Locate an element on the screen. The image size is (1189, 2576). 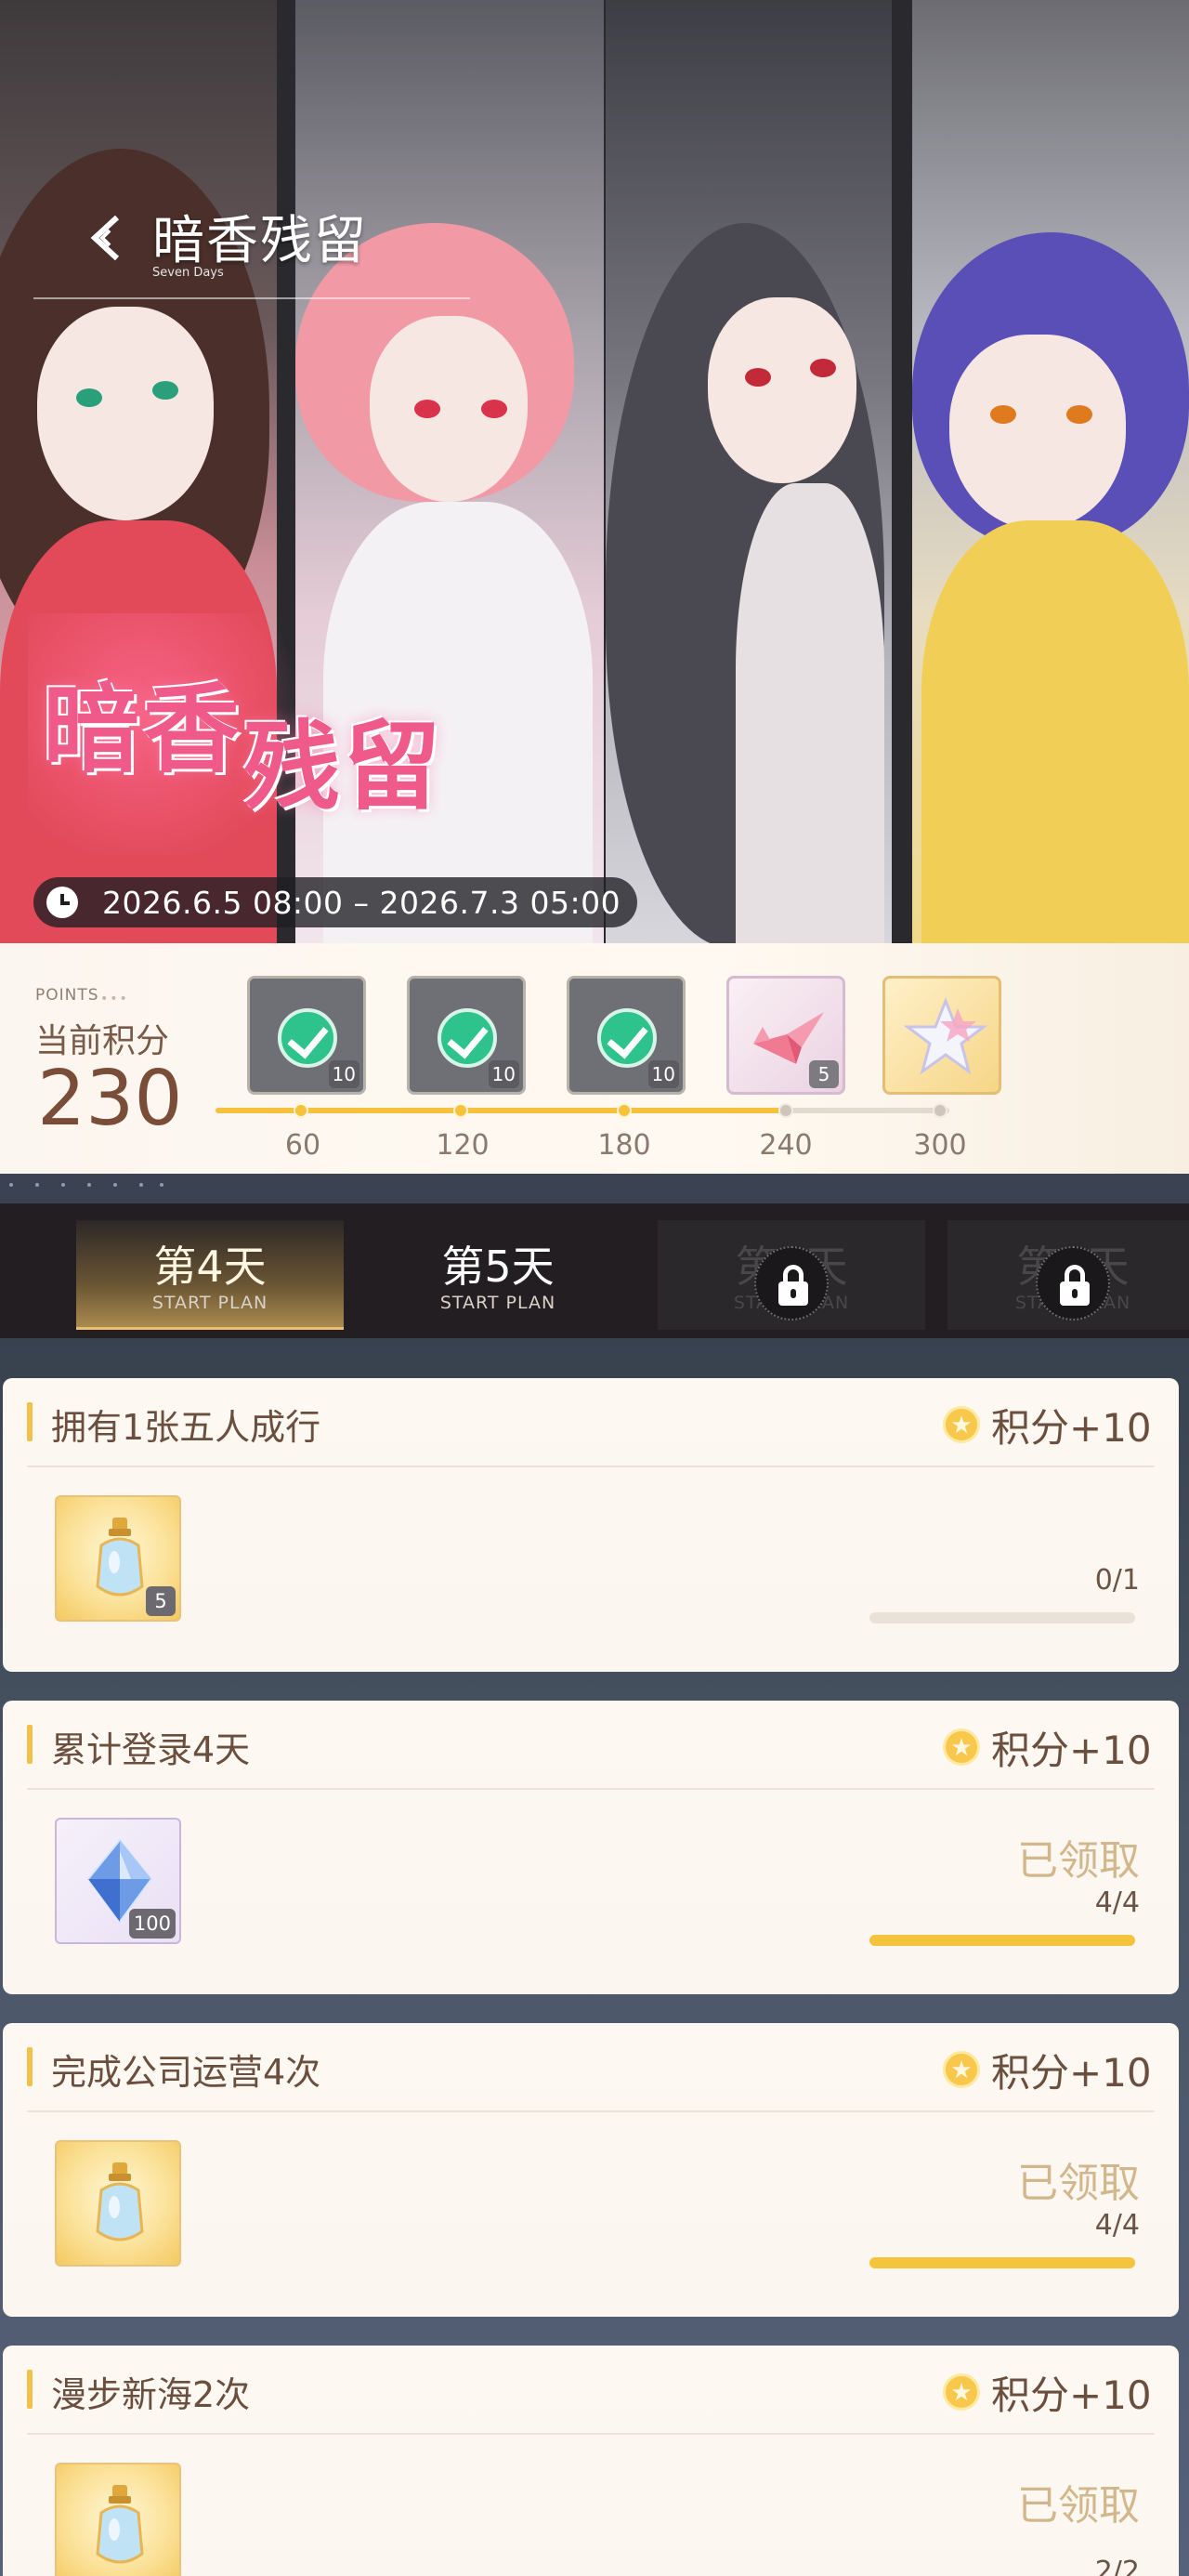
task-title: 完成公司运营4次 is located at coordinates (186, 2072).